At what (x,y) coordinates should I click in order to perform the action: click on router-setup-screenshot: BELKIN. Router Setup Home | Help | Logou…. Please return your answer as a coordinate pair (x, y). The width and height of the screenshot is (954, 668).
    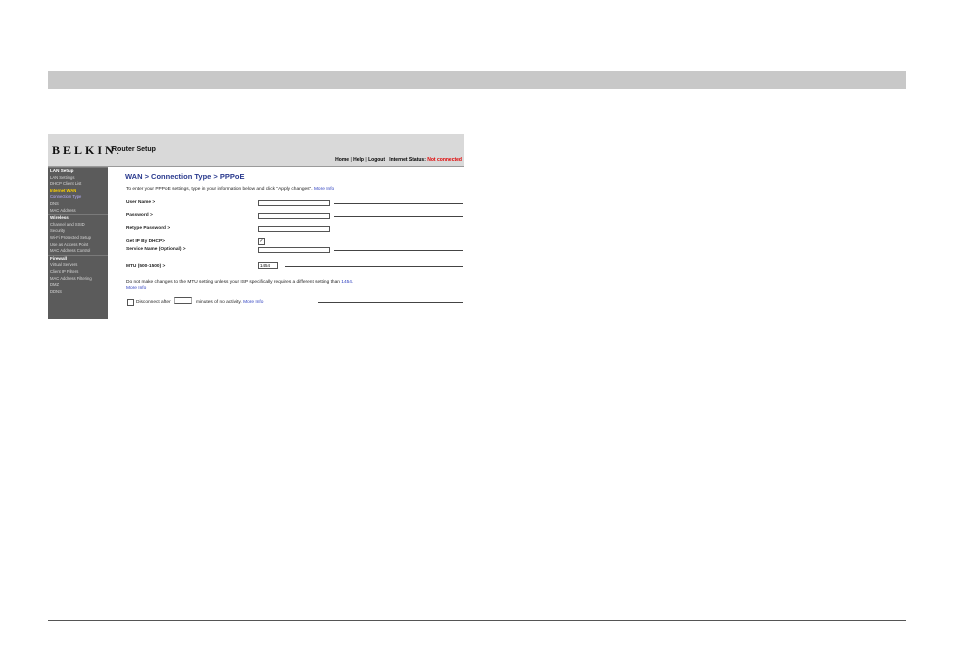
    Looking at the image, I should click on (256, 226).